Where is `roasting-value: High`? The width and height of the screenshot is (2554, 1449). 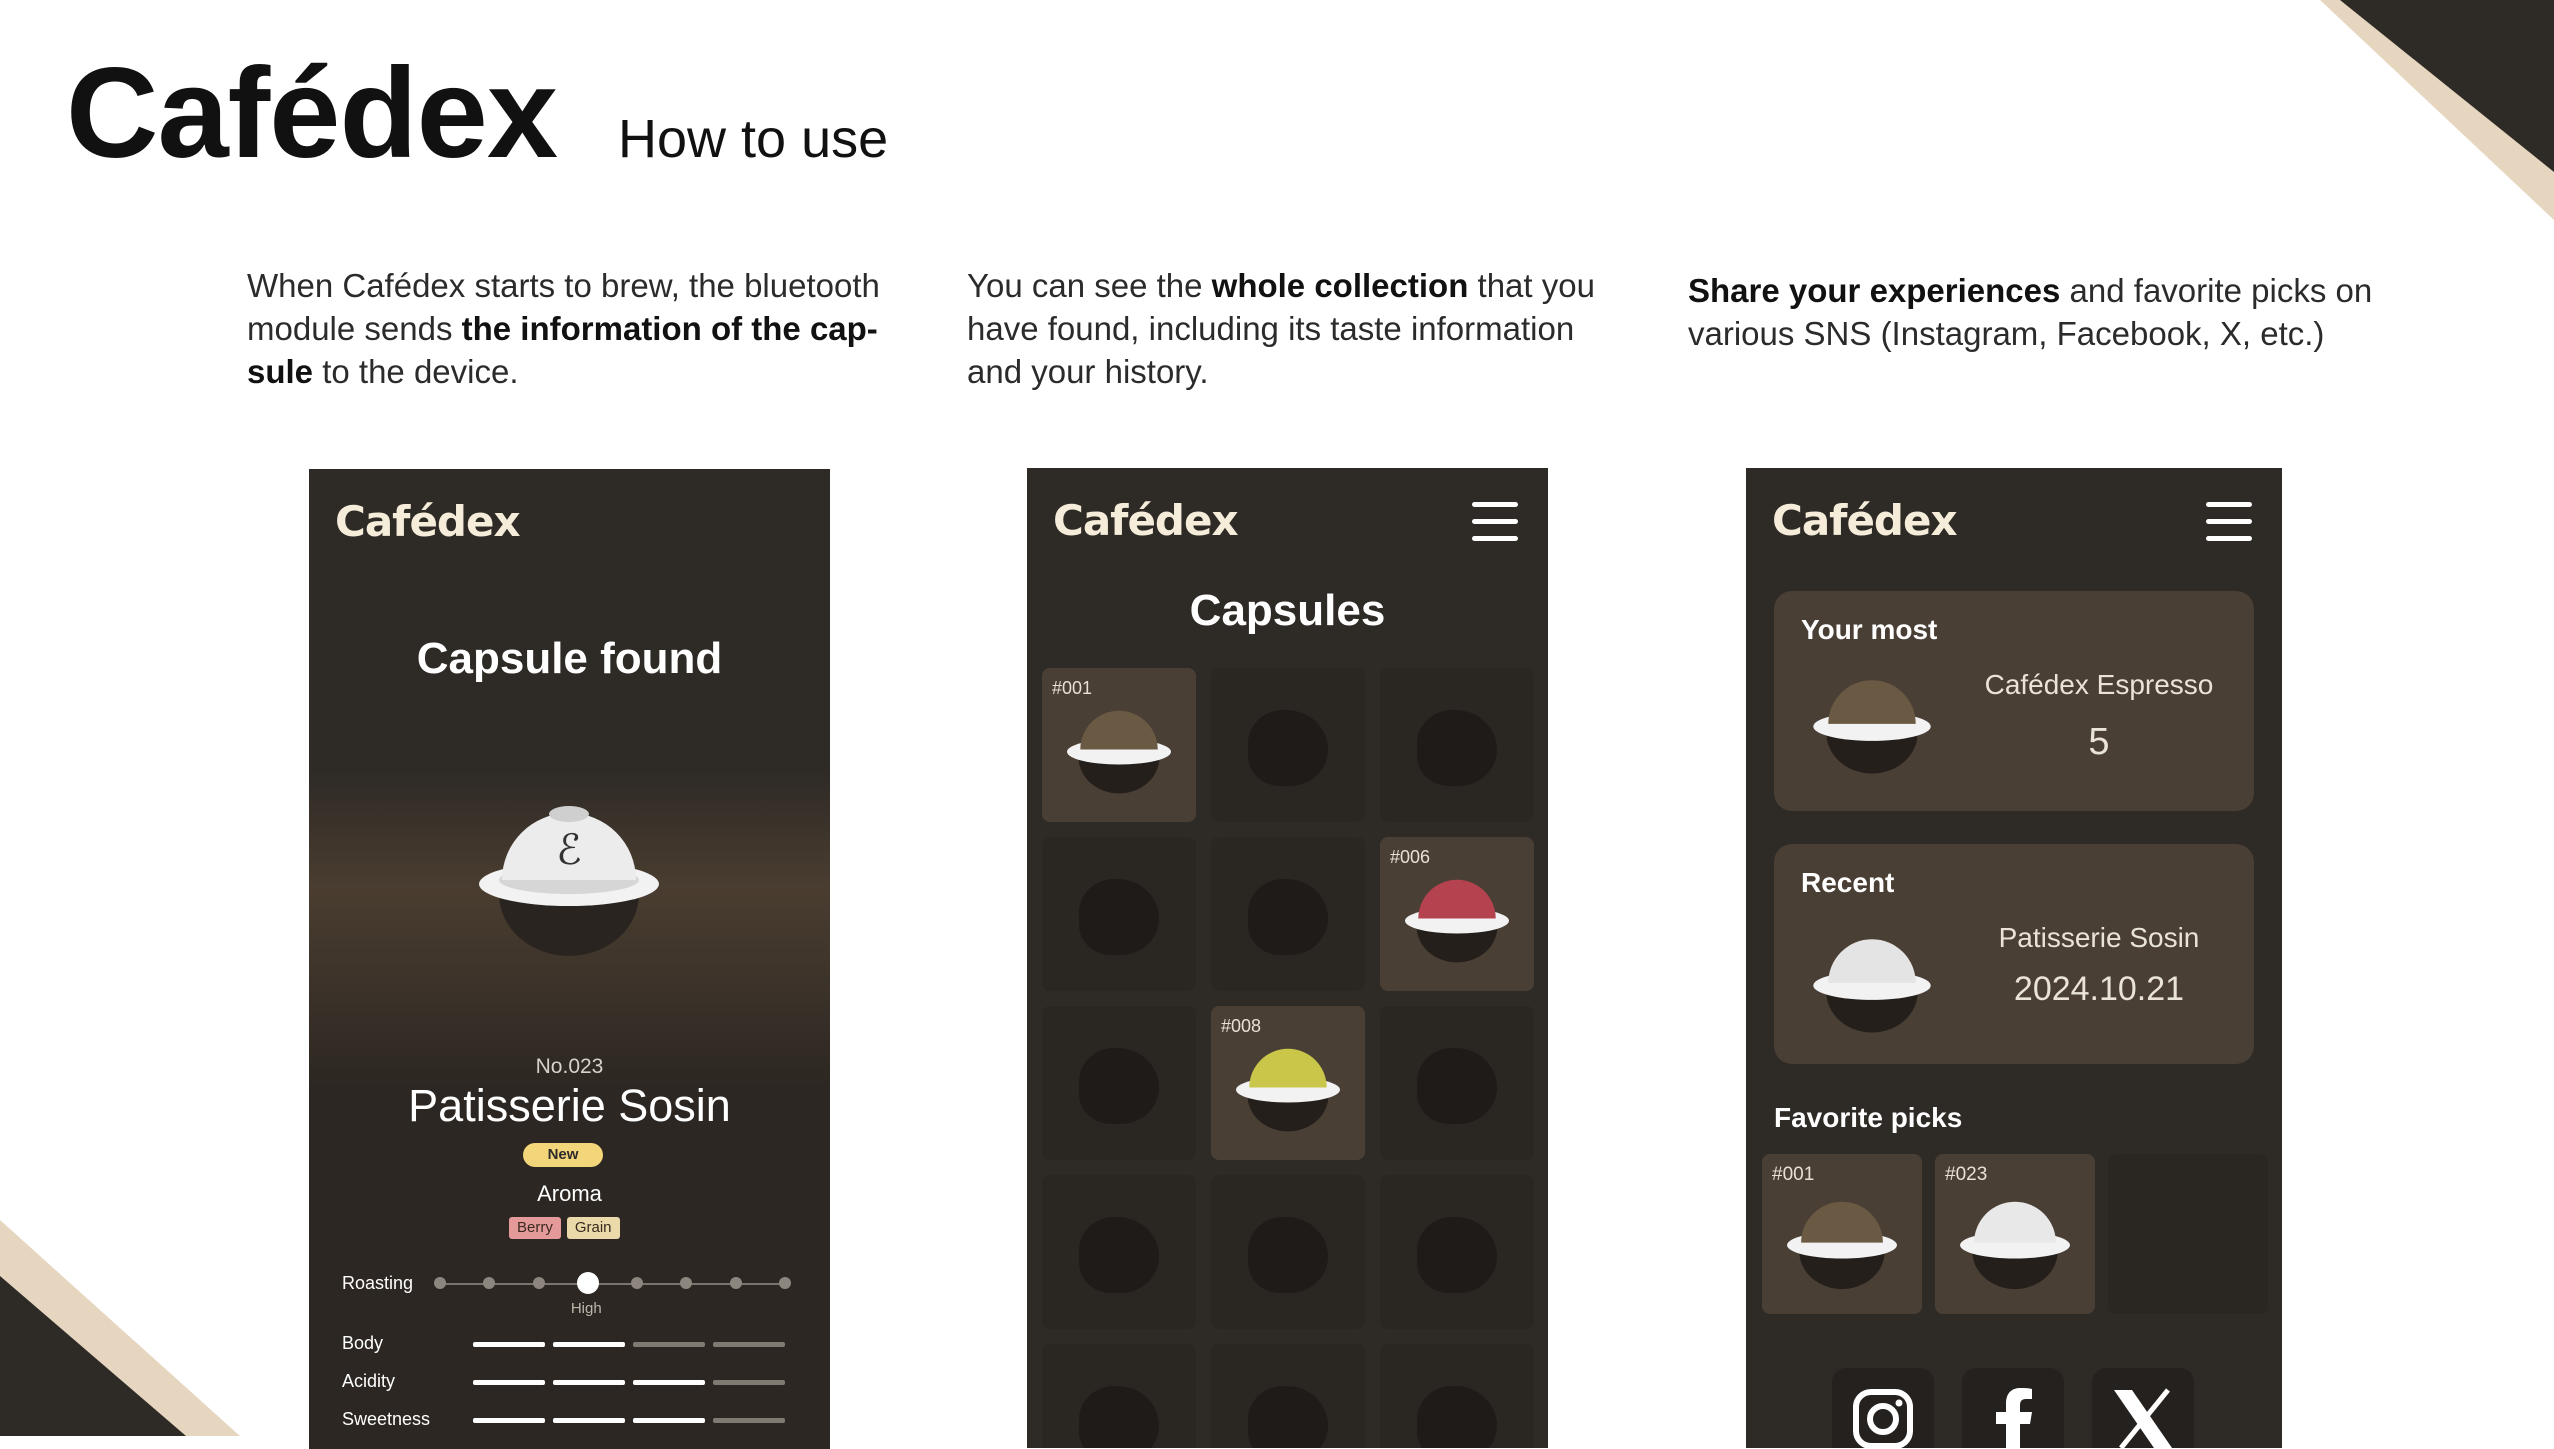
roasting-value: High is located at coordinates (586, 1308).